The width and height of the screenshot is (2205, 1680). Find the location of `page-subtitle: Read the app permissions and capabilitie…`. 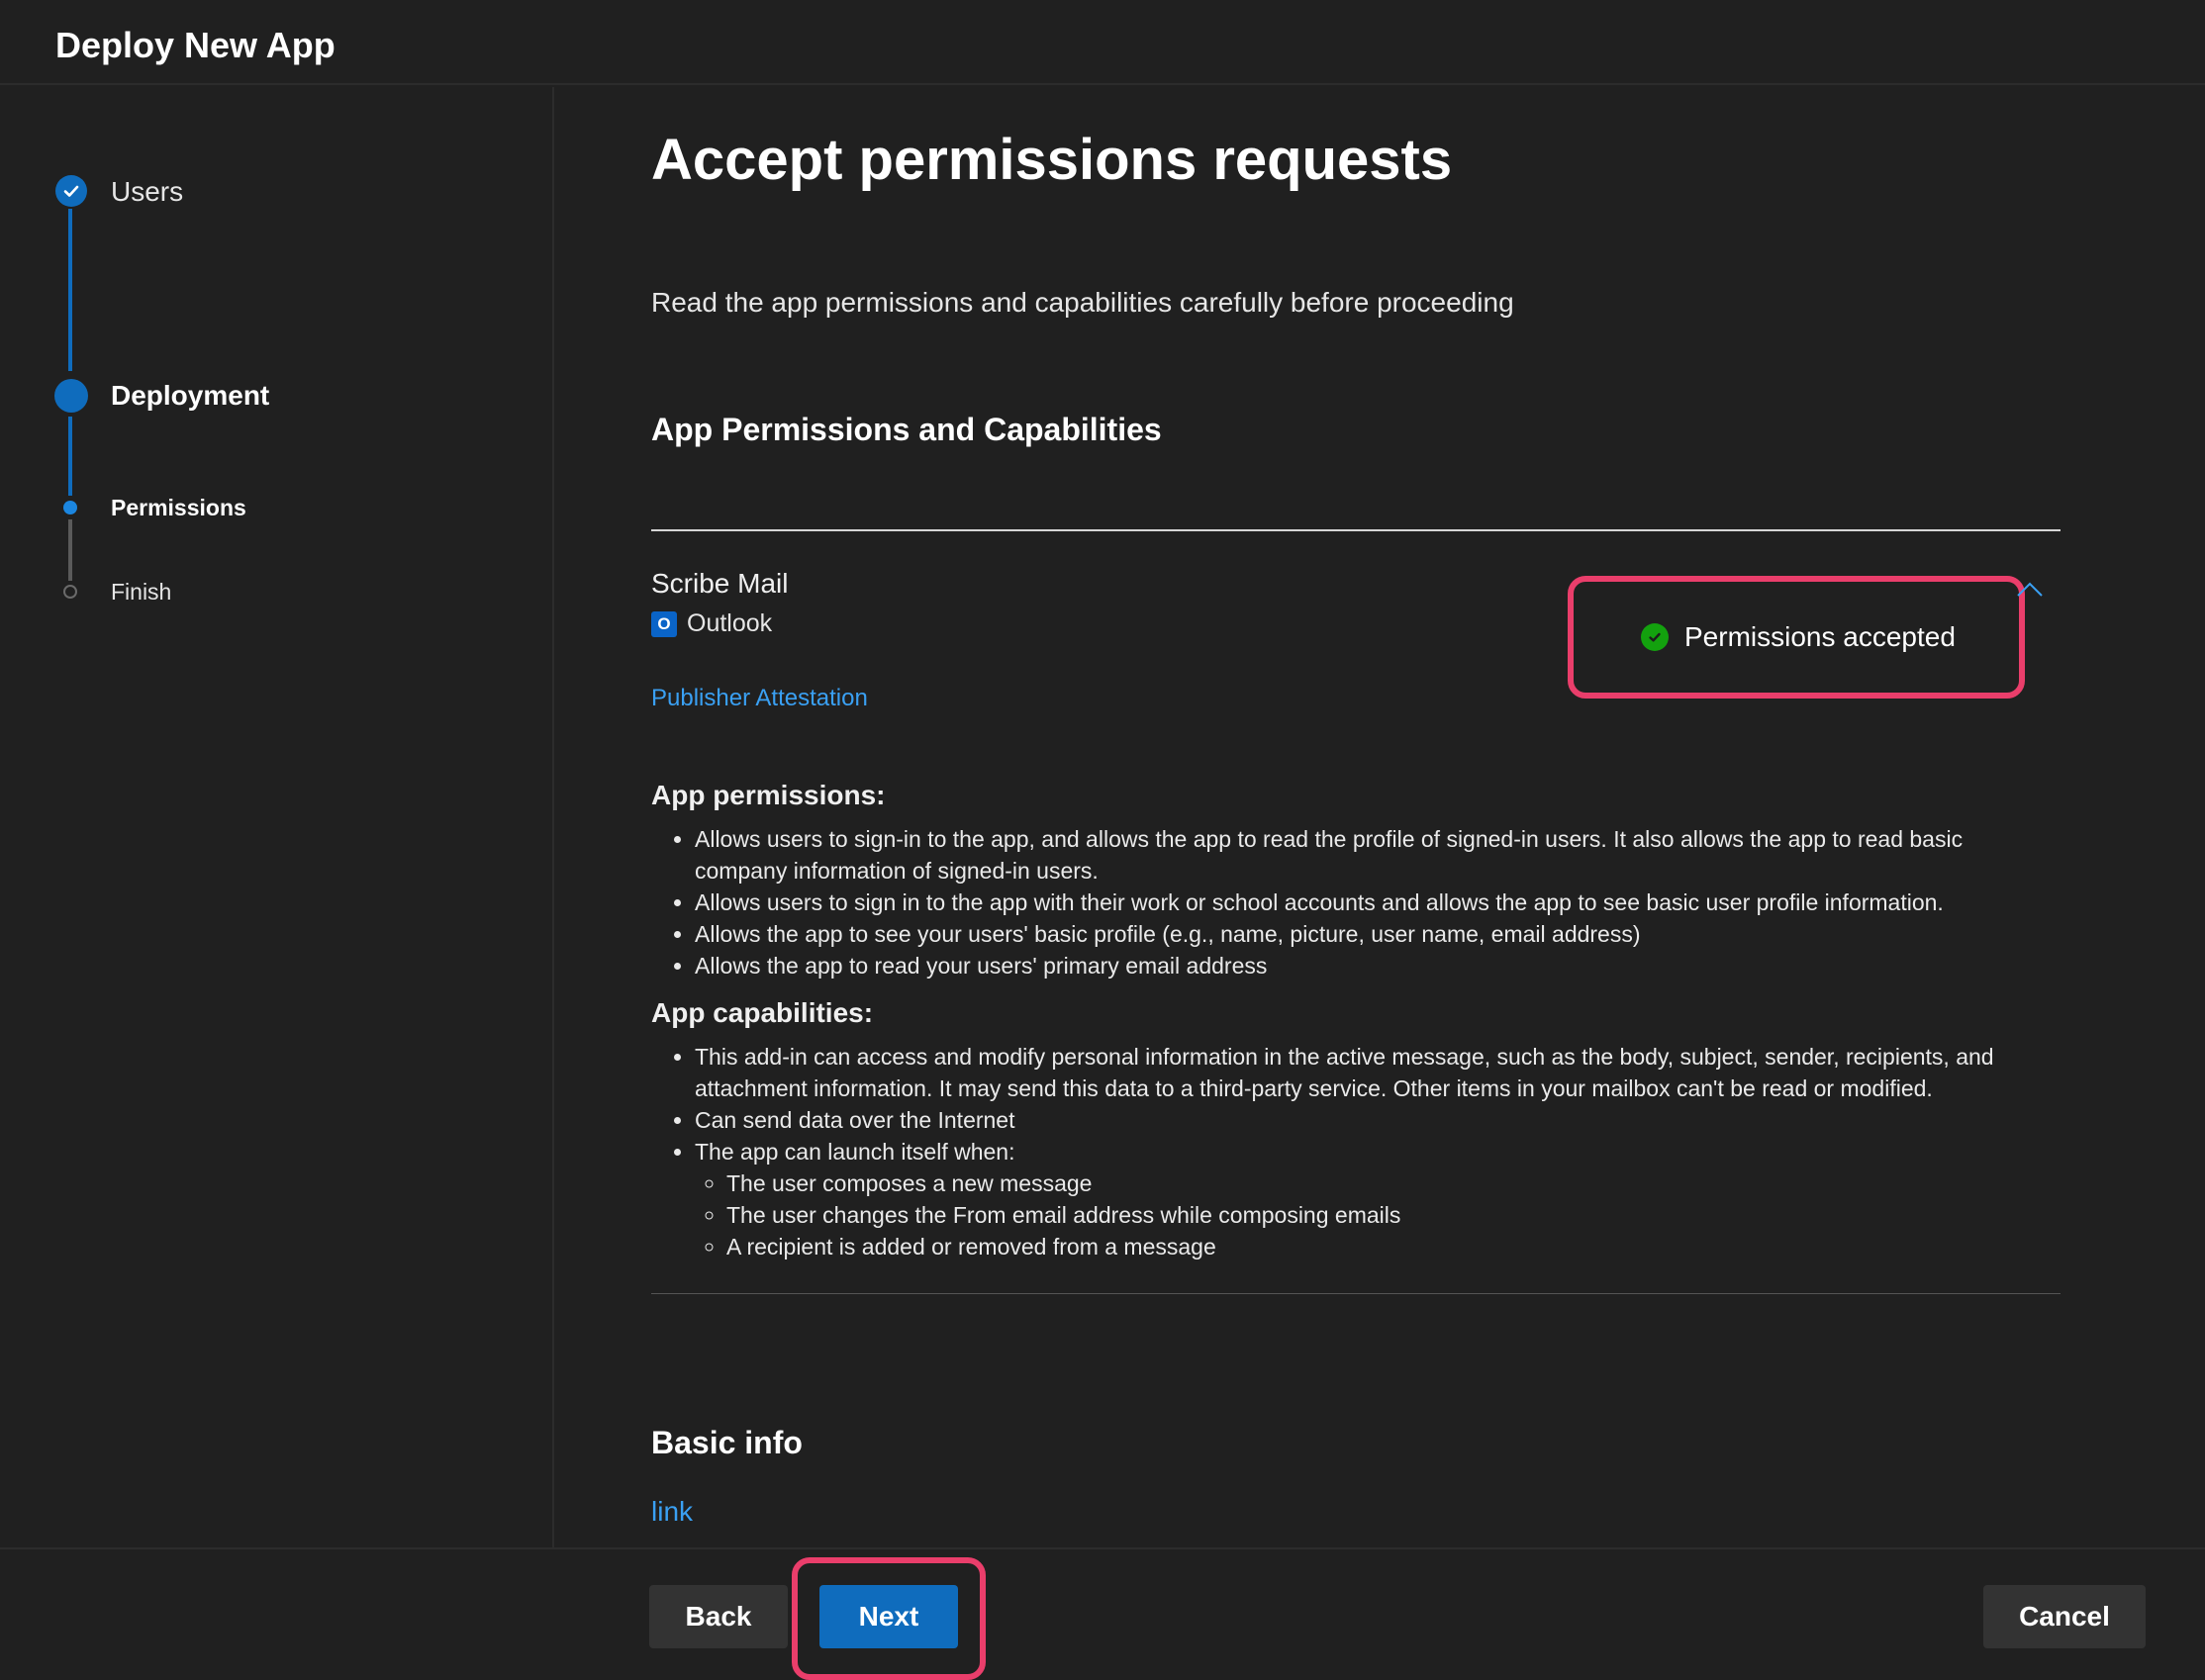

page-subtitle: Read the app permissions and capabilitie… is located at coordinates (1082, 302).